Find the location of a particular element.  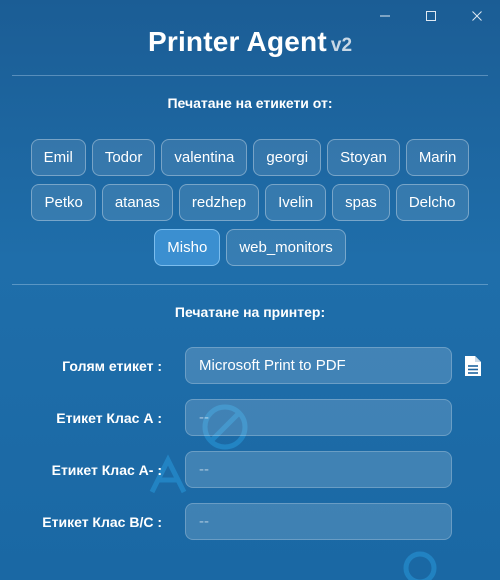

user-chip-row: Emil Todor valentina georgi Stoyan Marin is located at coordinates (250, 157).